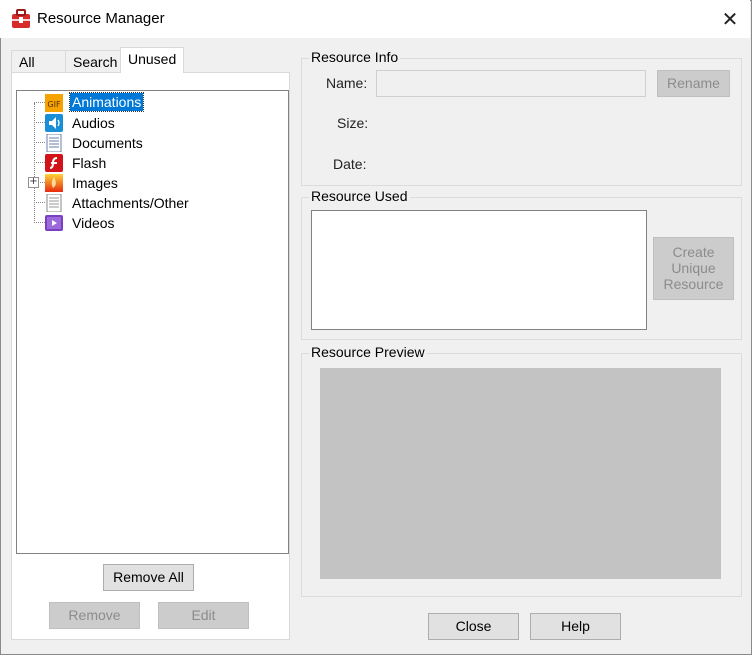  I want to click on attachment-icon, so click(54, 203).